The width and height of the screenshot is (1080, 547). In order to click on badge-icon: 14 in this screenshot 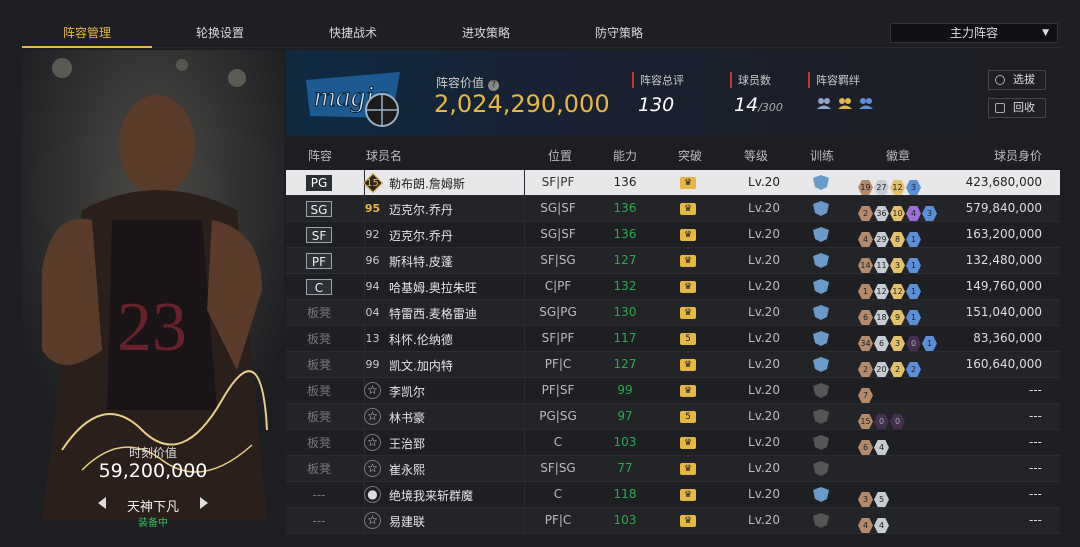, I will do `click(865, 265)`.